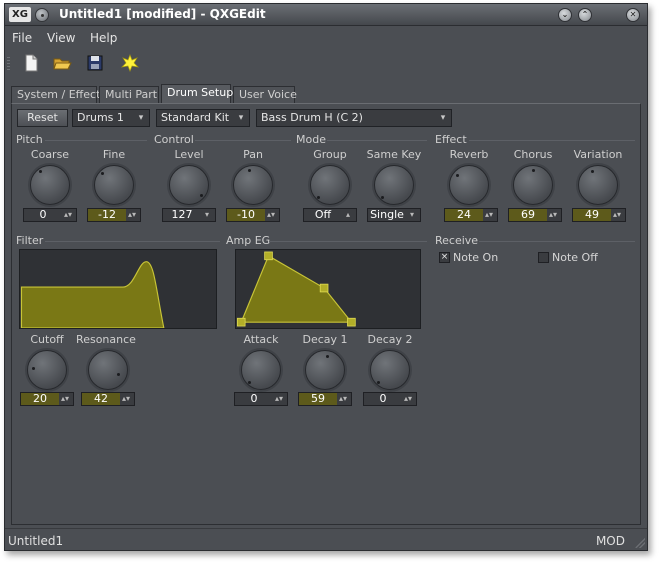 This screenshot has width=659, height=562. I want to click on tab-multi-part: Multi Part, so click(129, 94).